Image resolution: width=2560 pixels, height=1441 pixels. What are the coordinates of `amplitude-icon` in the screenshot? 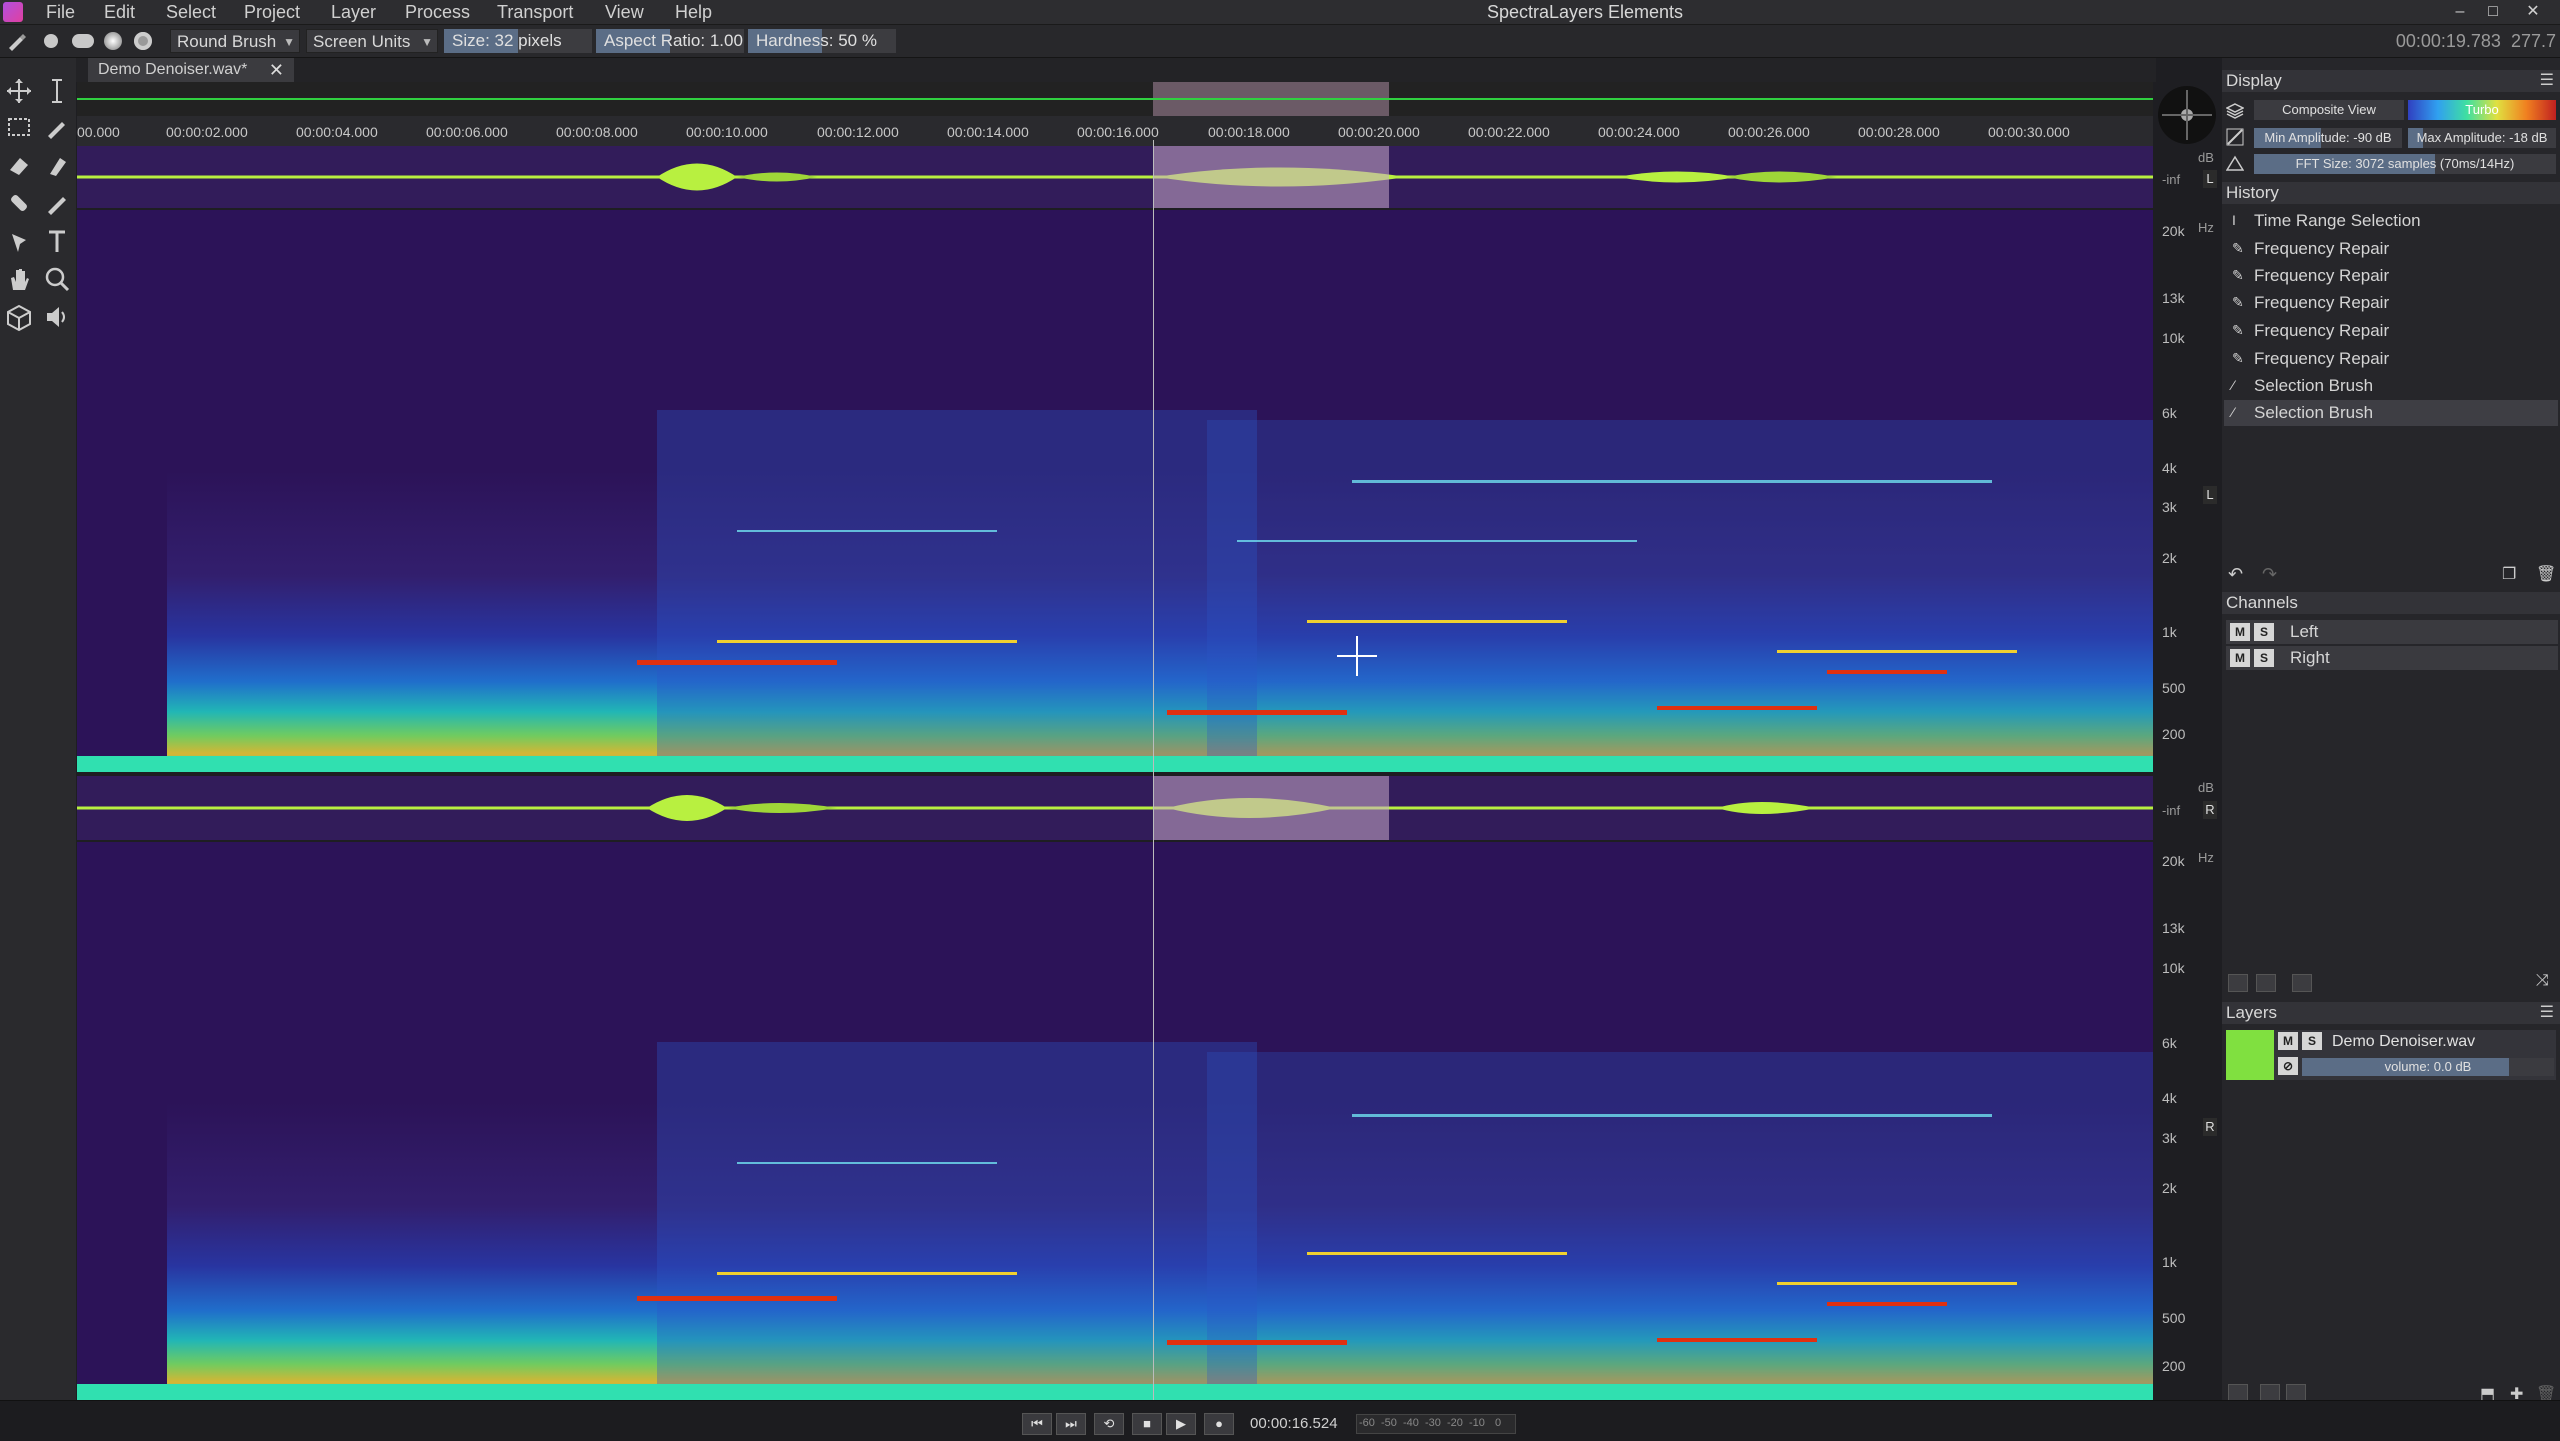 It's located at (2235, 137).